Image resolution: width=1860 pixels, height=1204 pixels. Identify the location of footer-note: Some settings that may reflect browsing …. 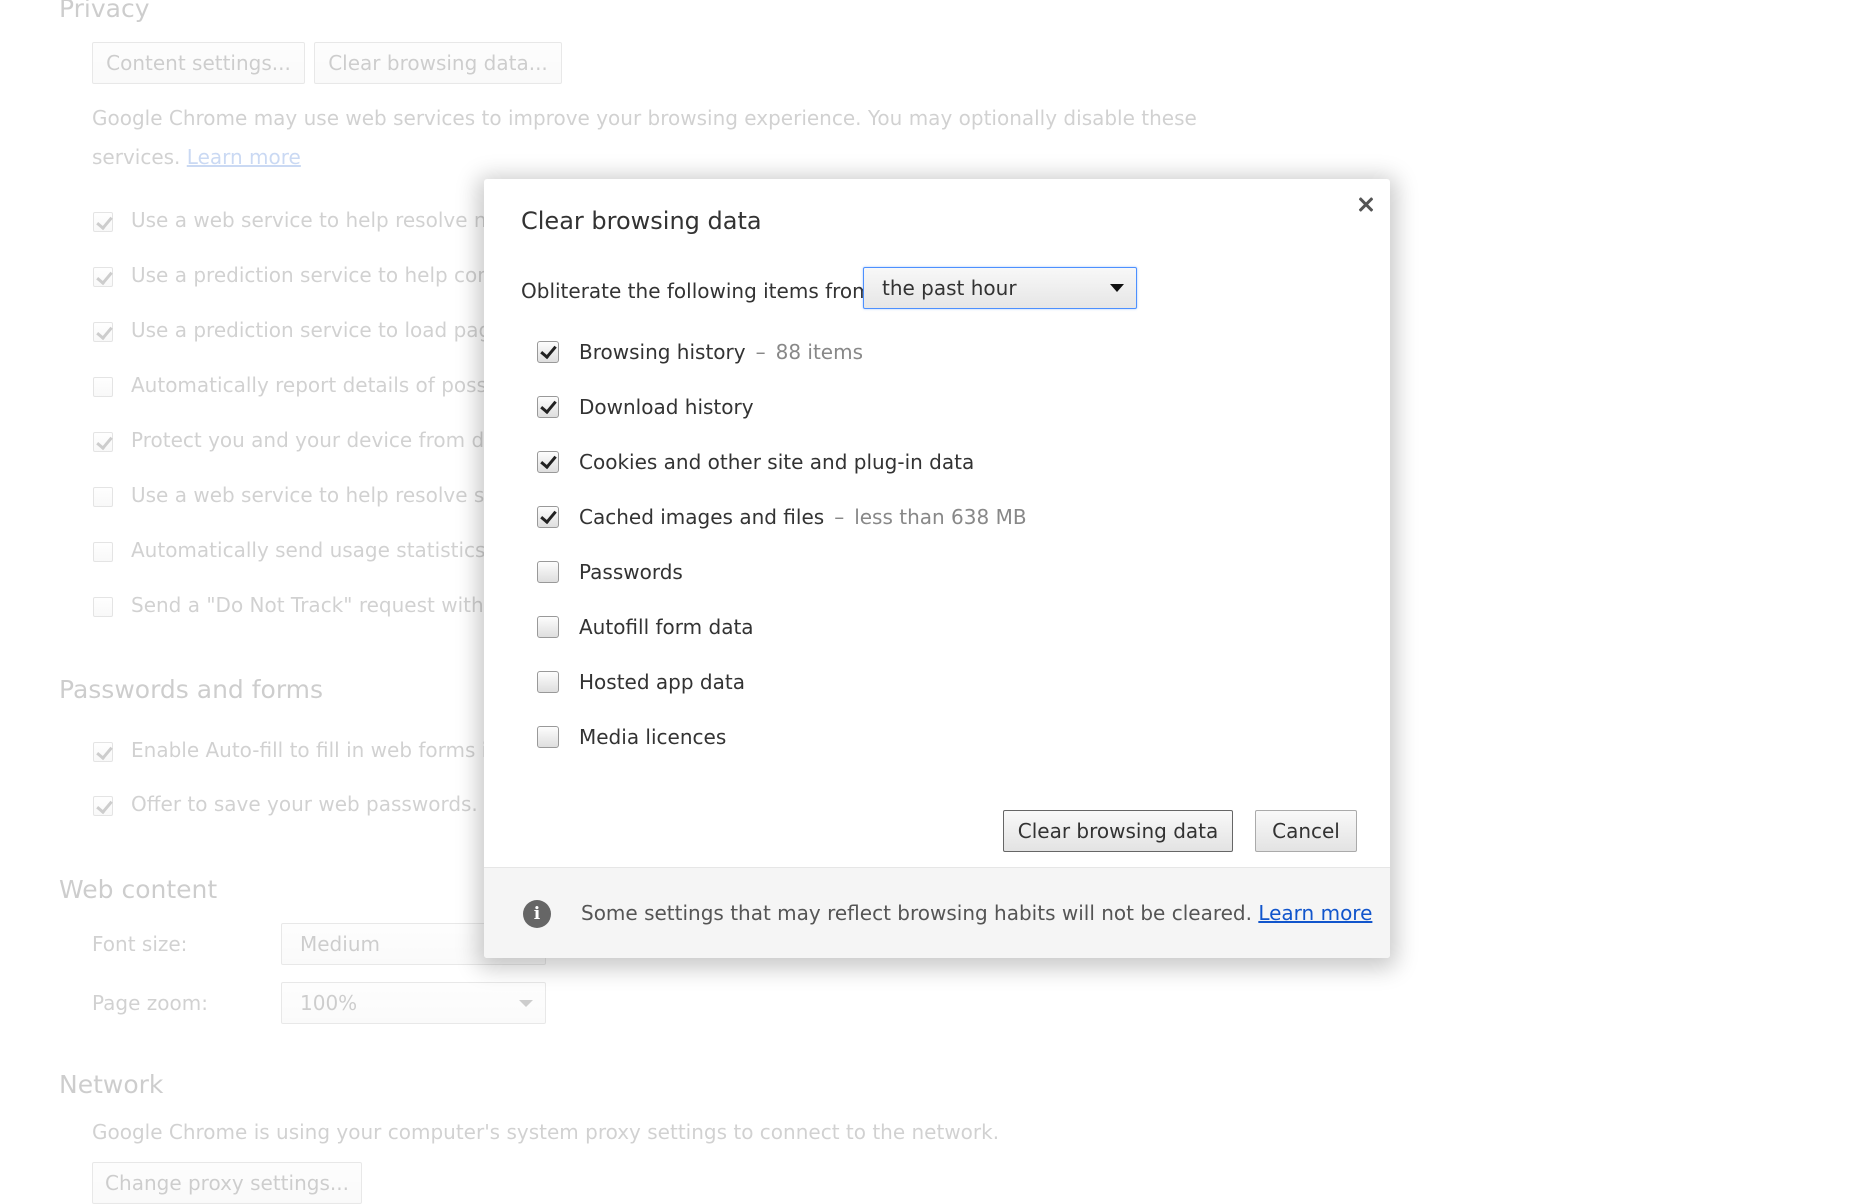
(976, 913).